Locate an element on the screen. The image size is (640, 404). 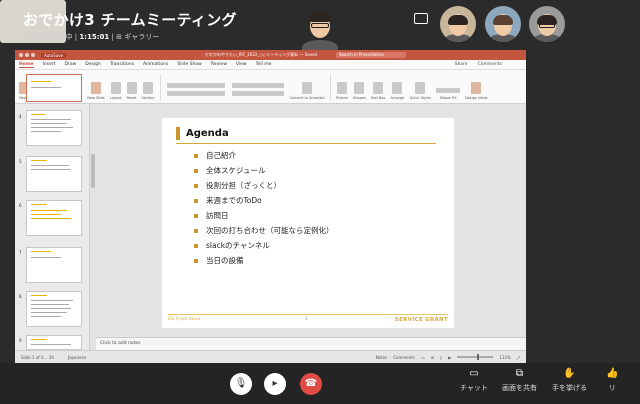
shape-fill-button: Shape Fill is located at coordinates (448, 87).